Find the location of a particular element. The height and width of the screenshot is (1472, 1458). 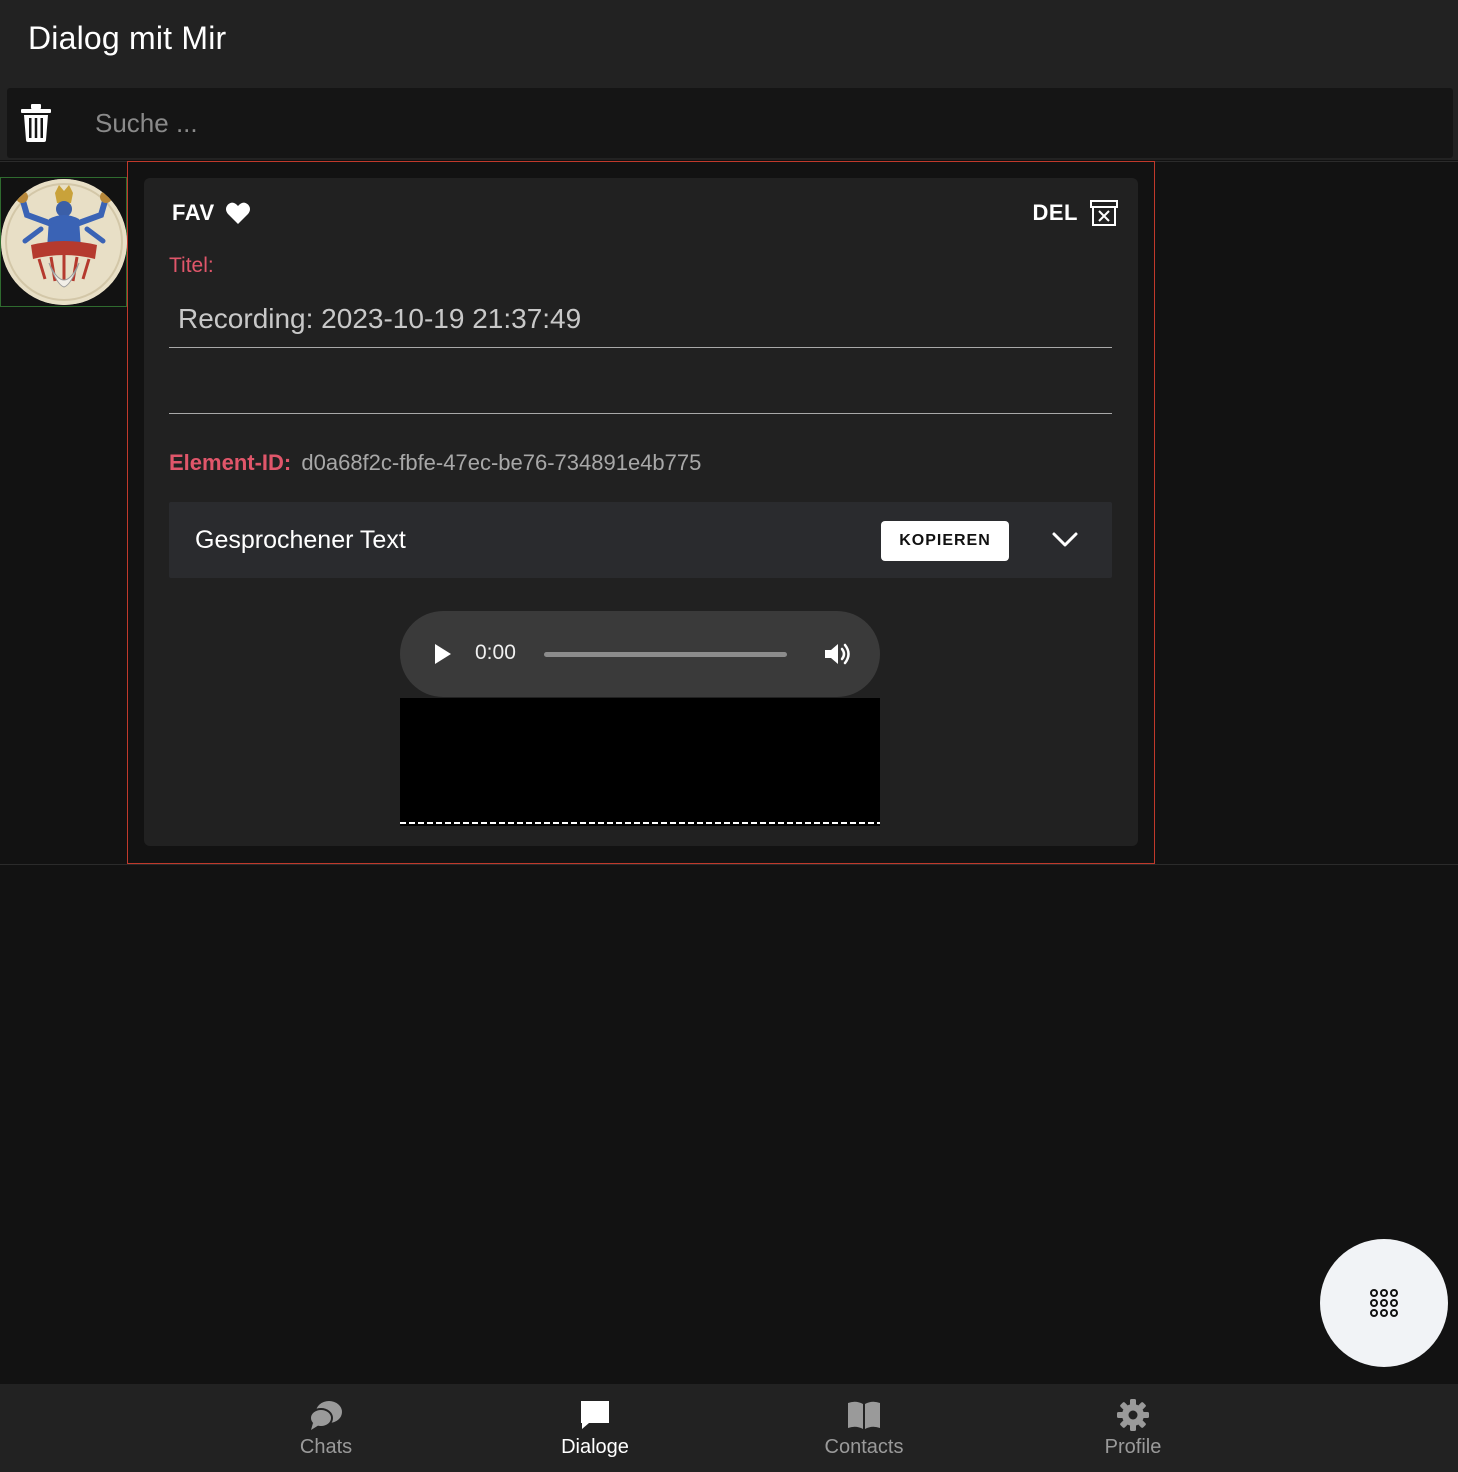

avatar-frame is located at coordinates (63, 242).